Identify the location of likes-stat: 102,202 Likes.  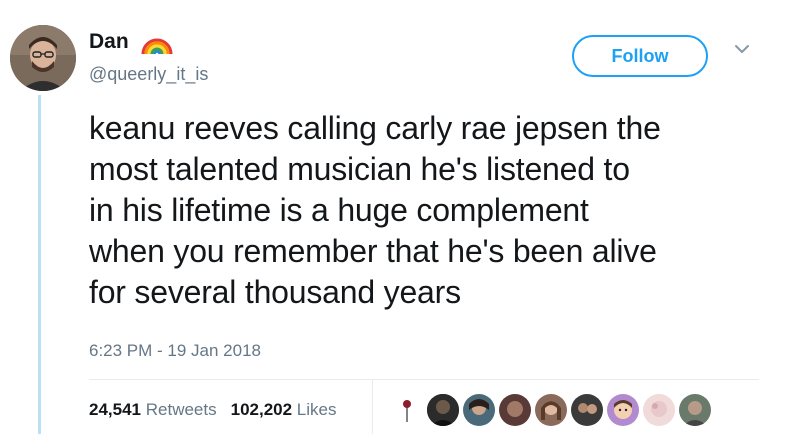
(284, 409).